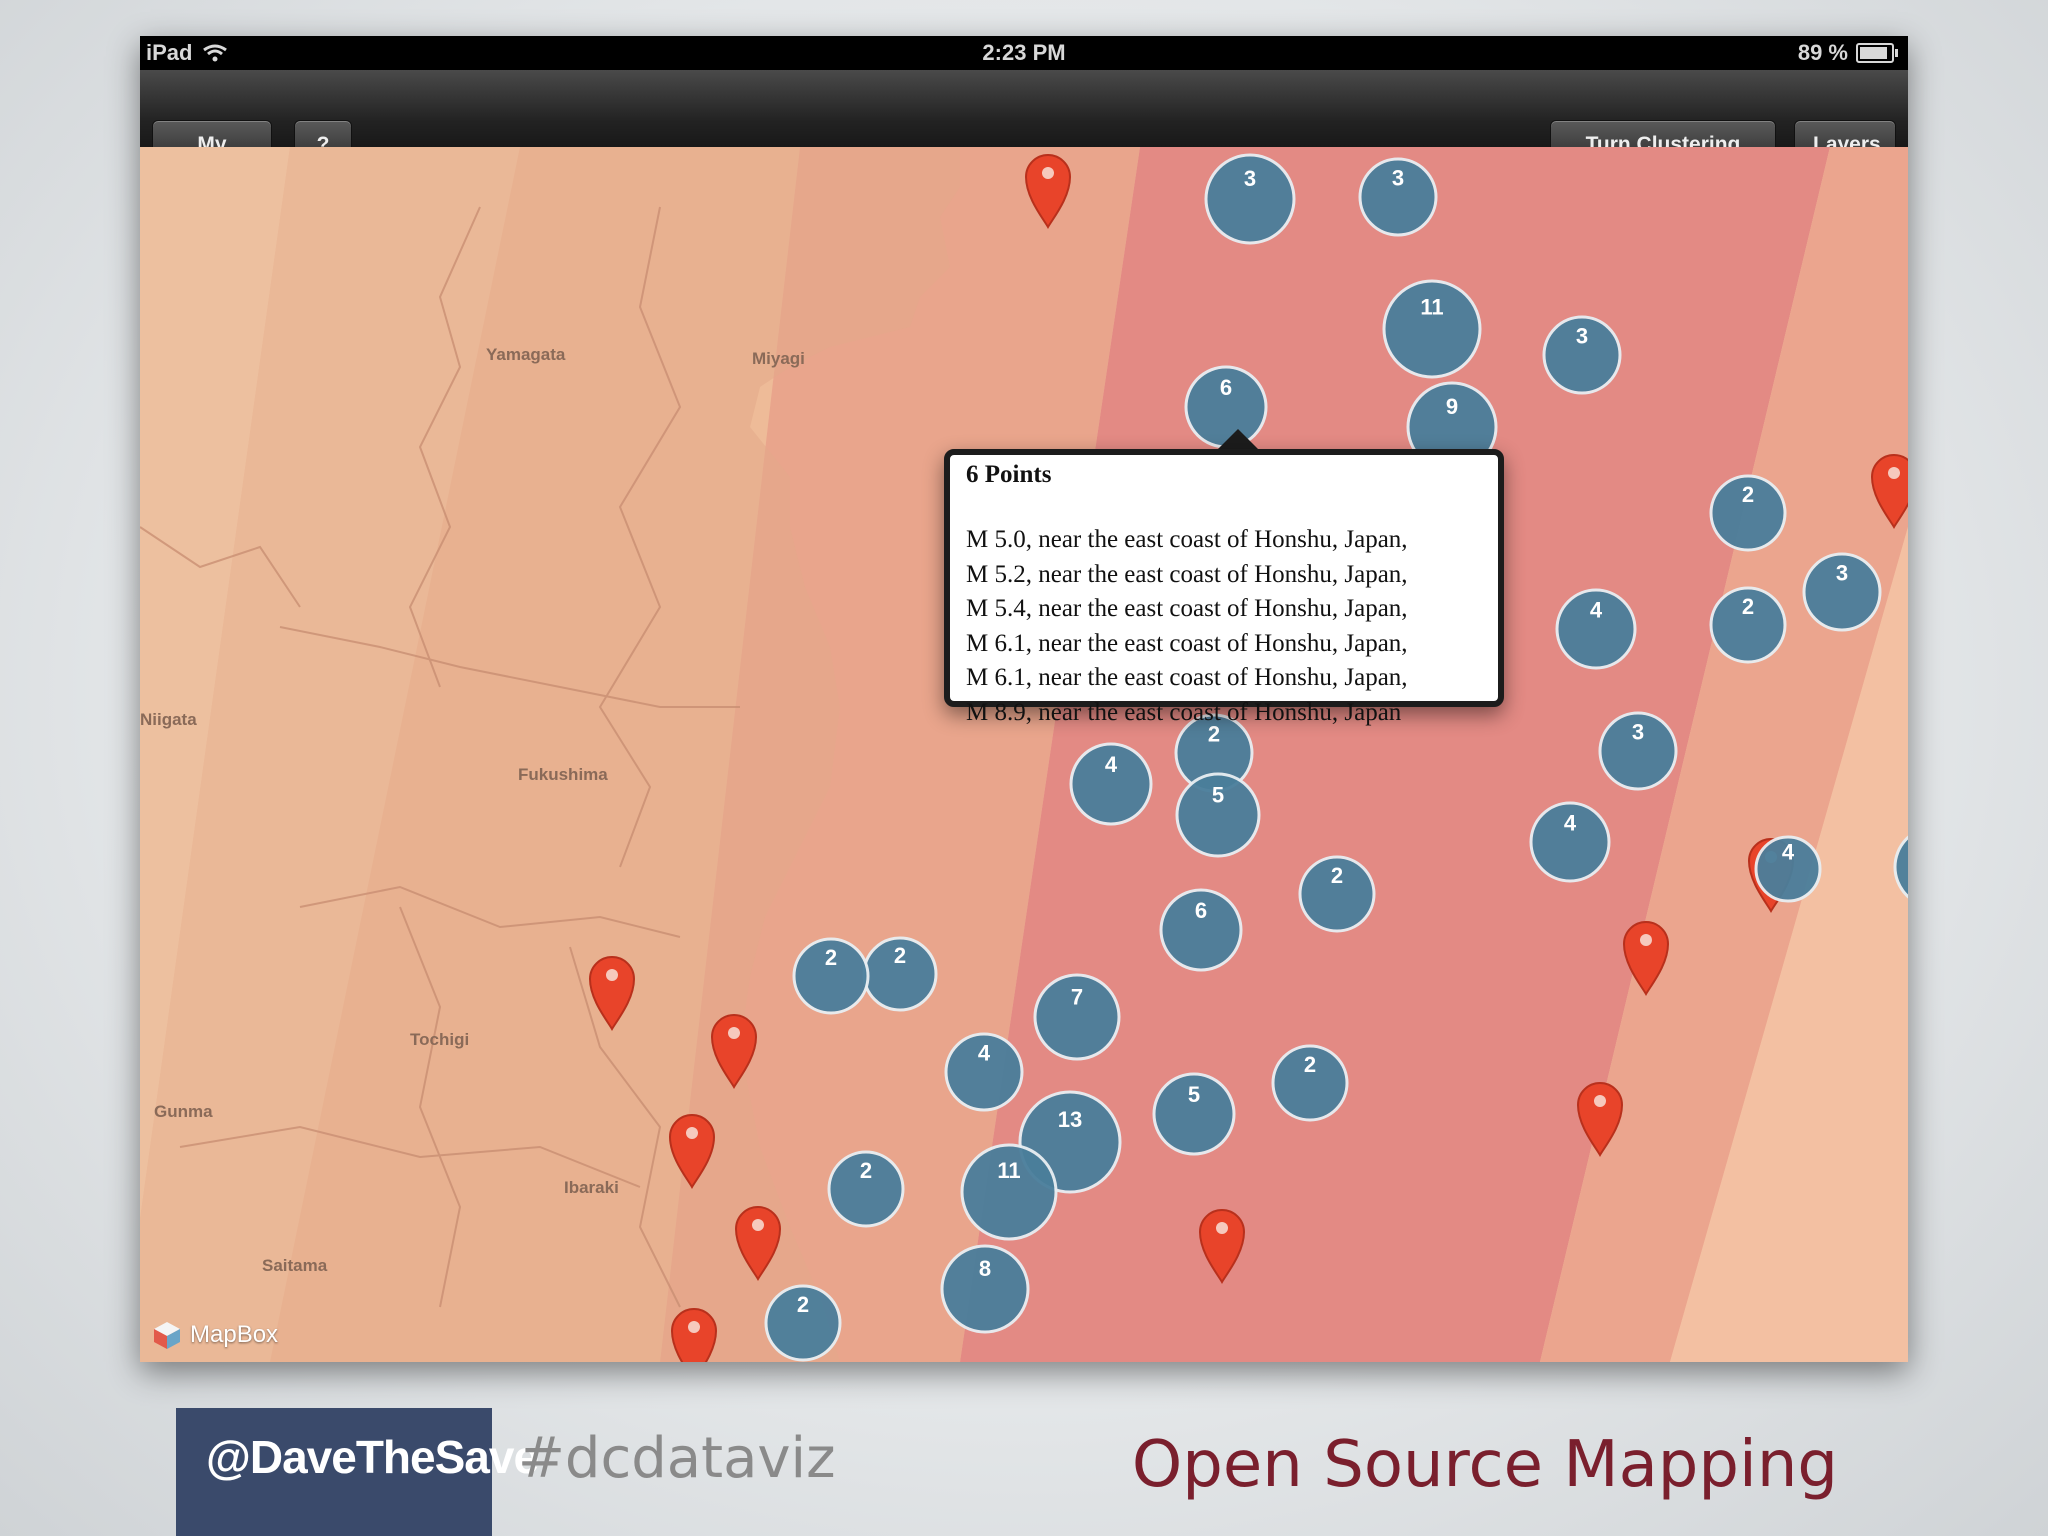 The image size is (2048, 1536). I want to click on label-ibaraki: Ibaraki, so click(591, 1187).